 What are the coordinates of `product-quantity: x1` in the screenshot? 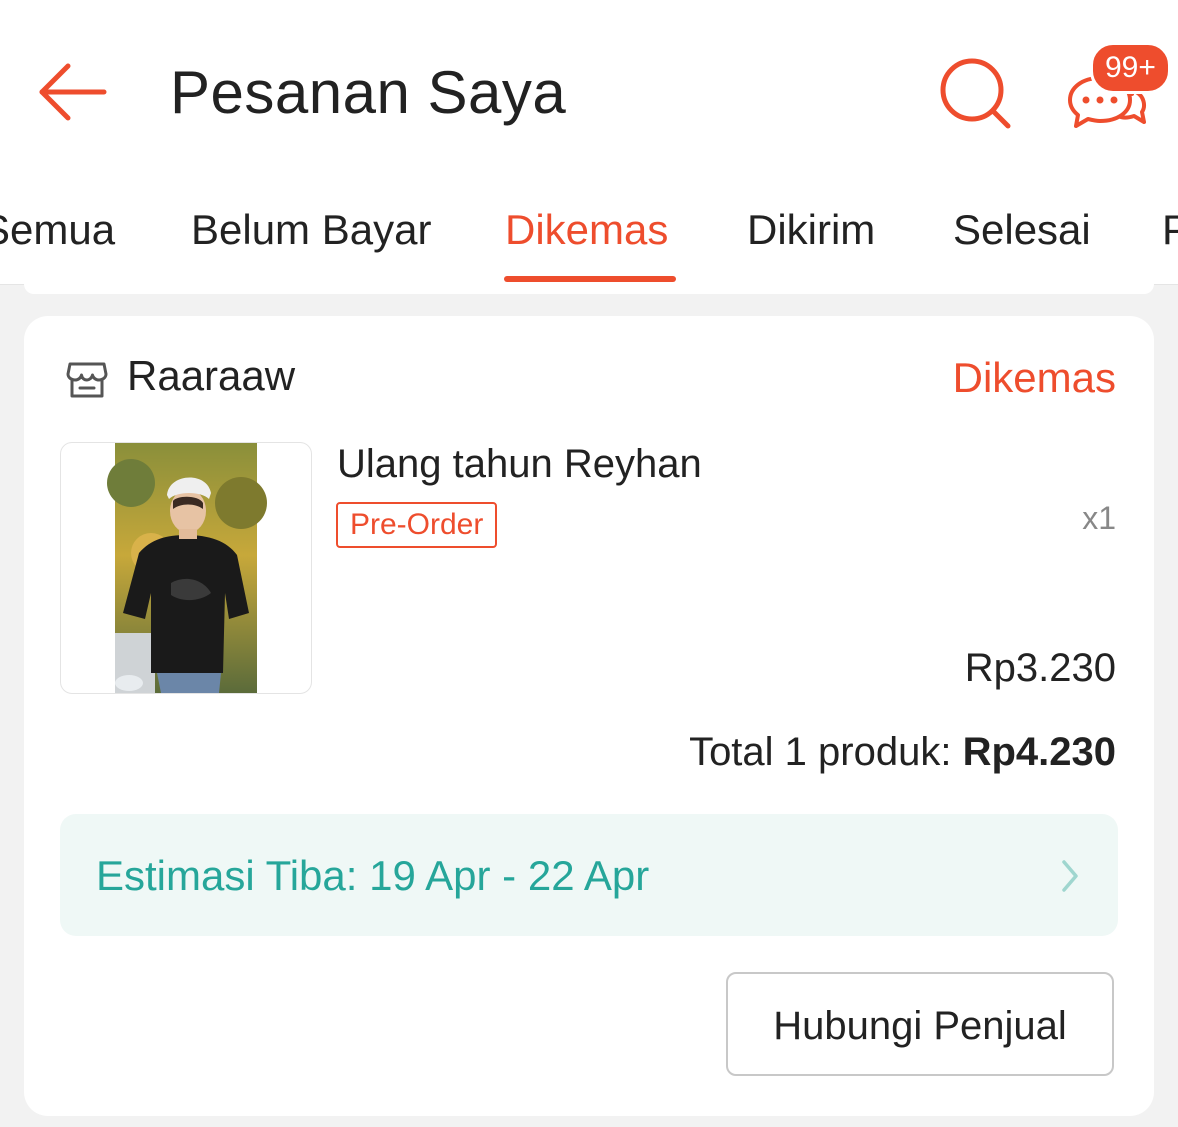 It's located at (1099, 518).